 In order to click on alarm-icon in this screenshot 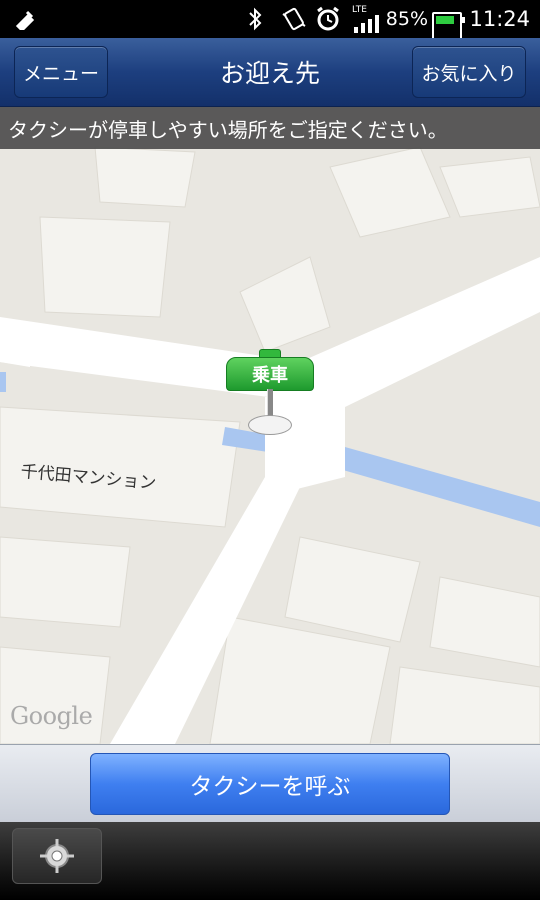, I will do `click(328, 19)`.